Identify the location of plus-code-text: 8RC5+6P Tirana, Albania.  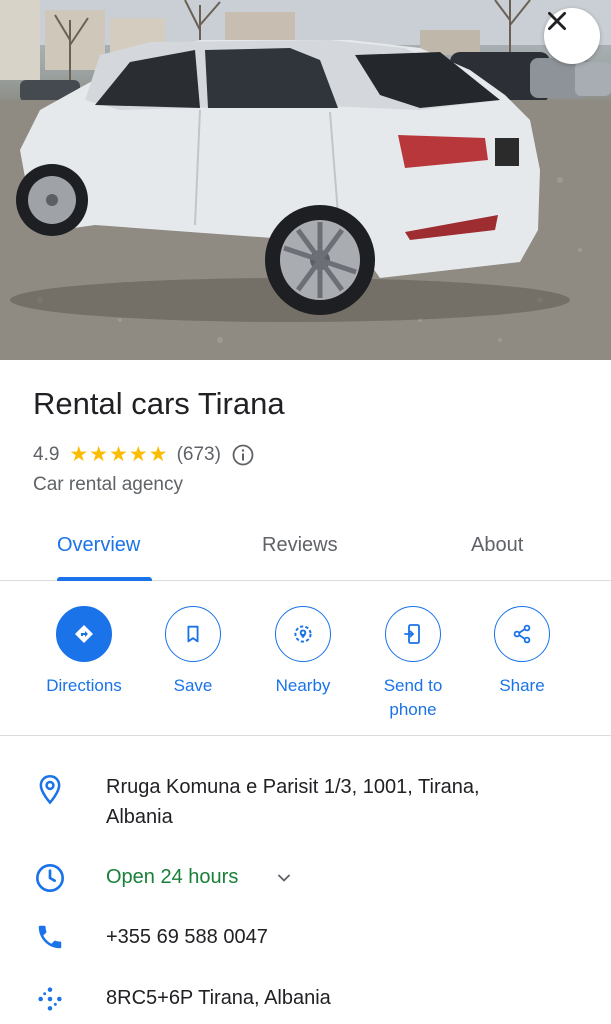
(218, 998).